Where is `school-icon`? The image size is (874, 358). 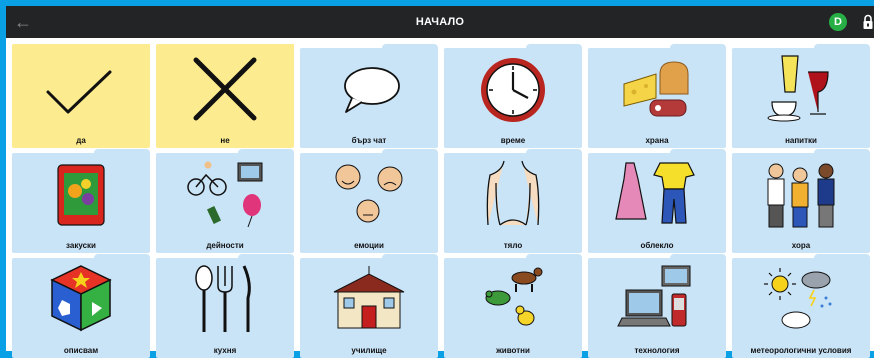
school-icon is located at coordinates (369, 297).